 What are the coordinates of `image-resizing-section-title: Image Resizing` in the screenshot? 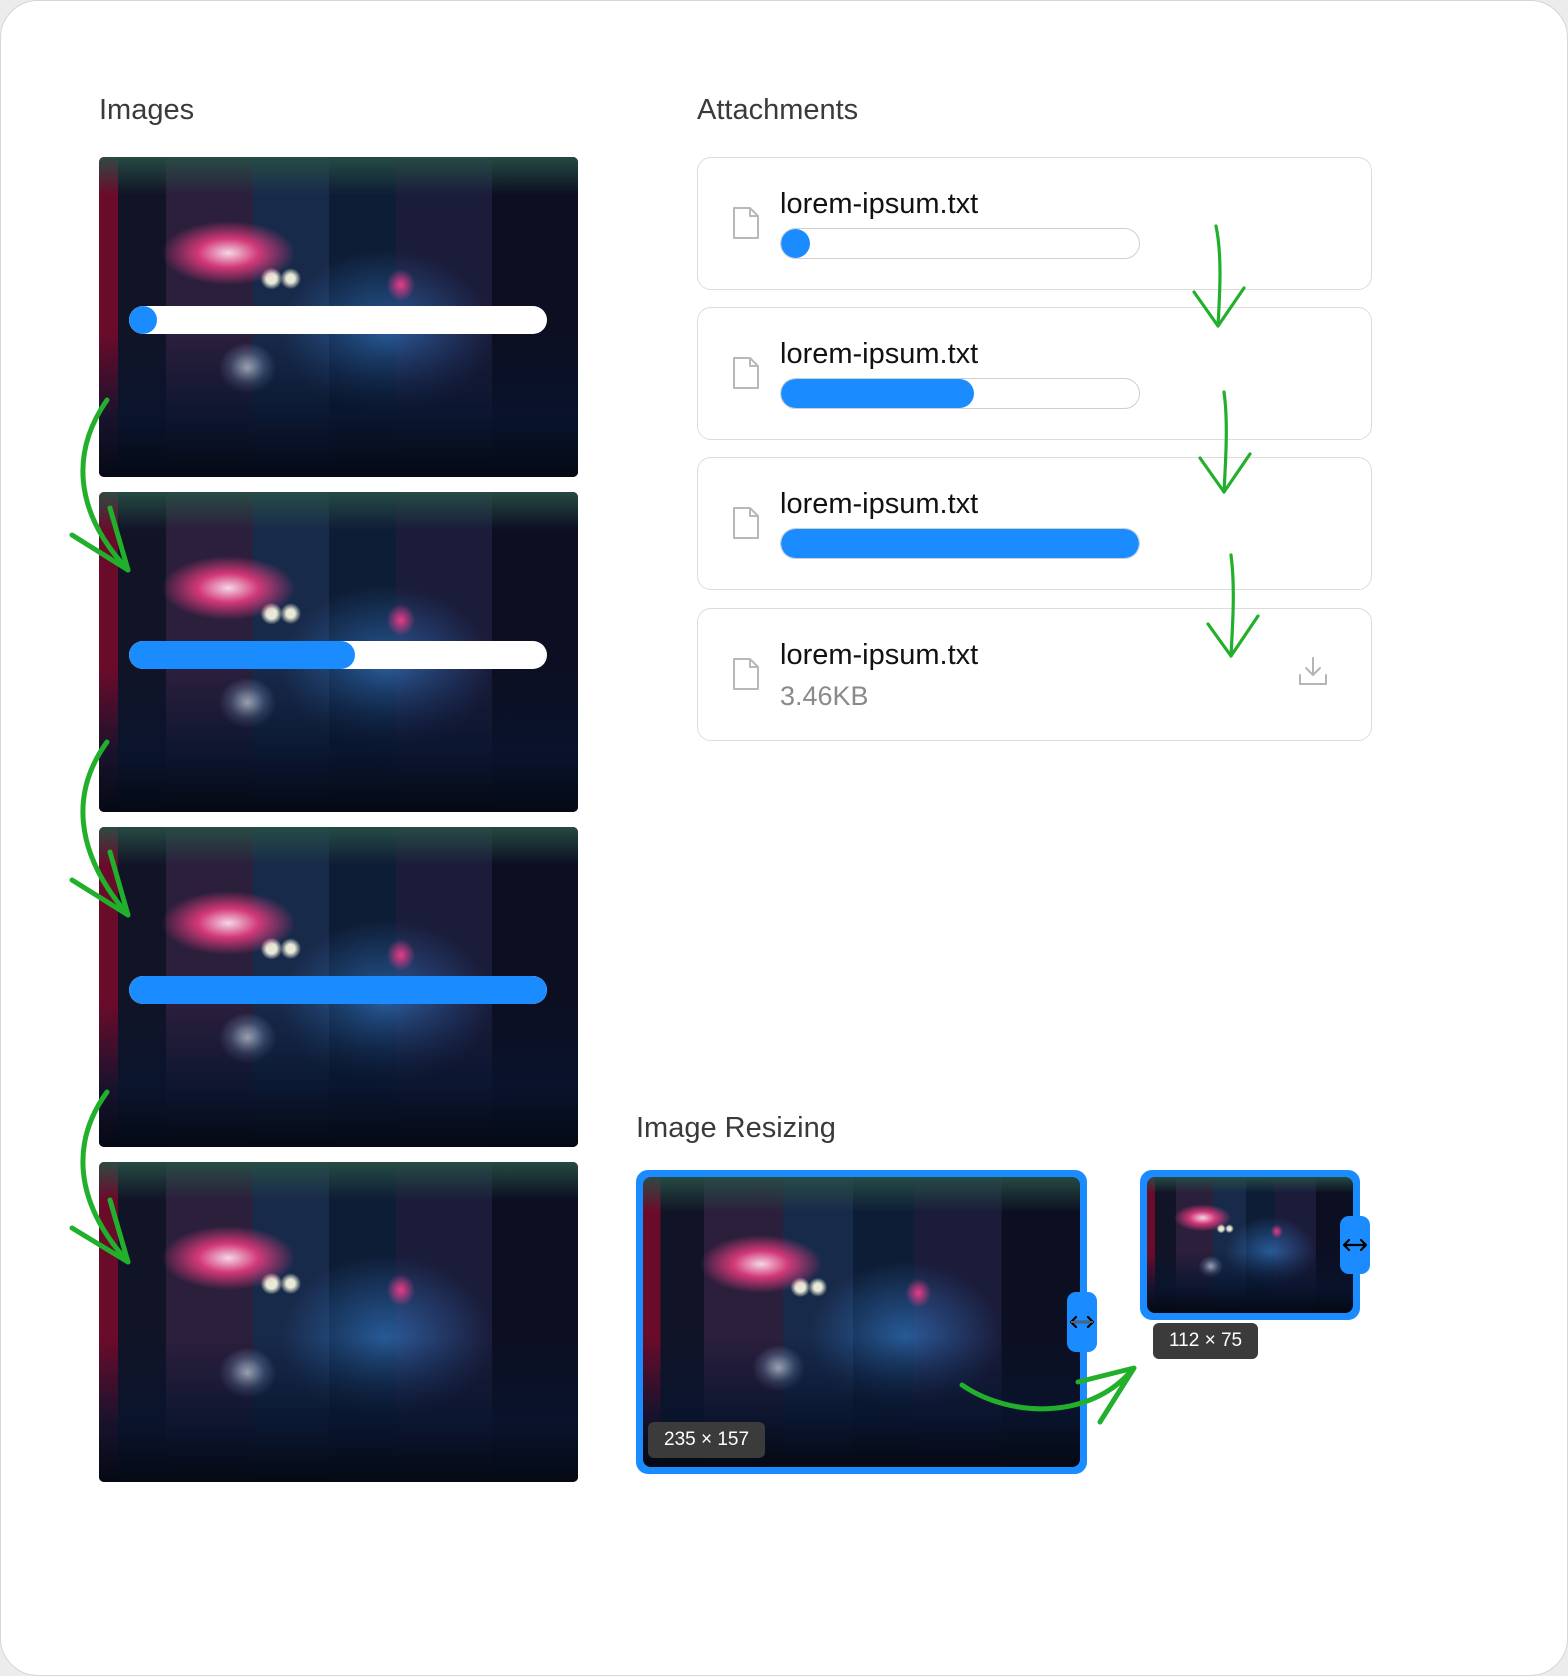 It's located at (736, 1128).